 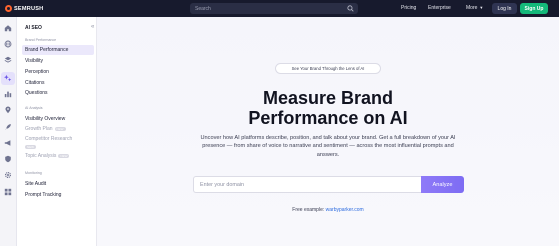 What do you see at coordinates (8, 192) in the screenshot?
I see `grid-icon` at bounding box center [8, 192].